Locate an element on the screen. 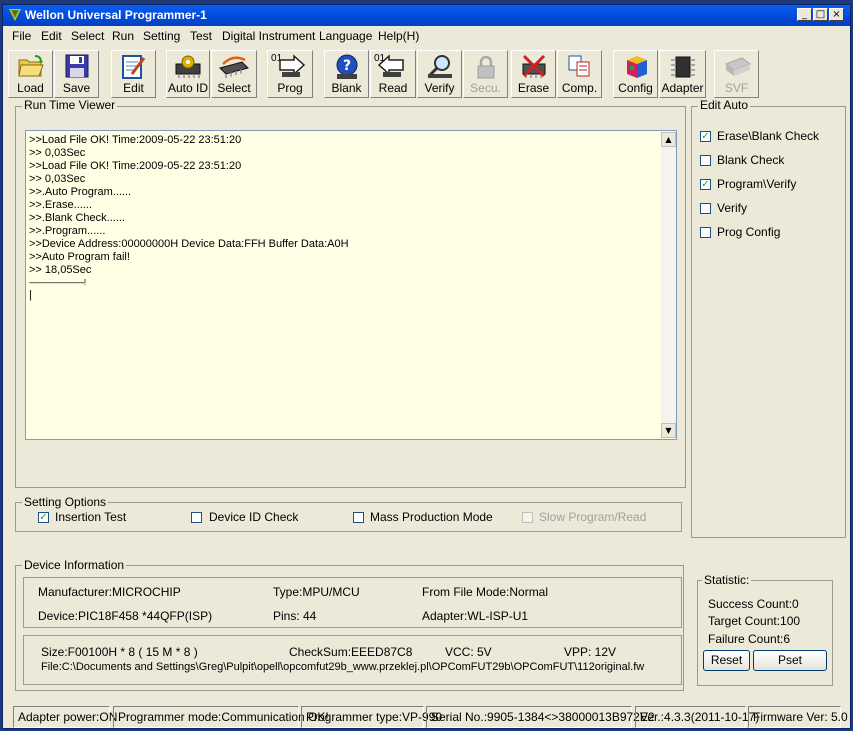 The image size is (853, 731). from-file-mode-text: From File Mode:Normal is located at coordinates (485, 592).